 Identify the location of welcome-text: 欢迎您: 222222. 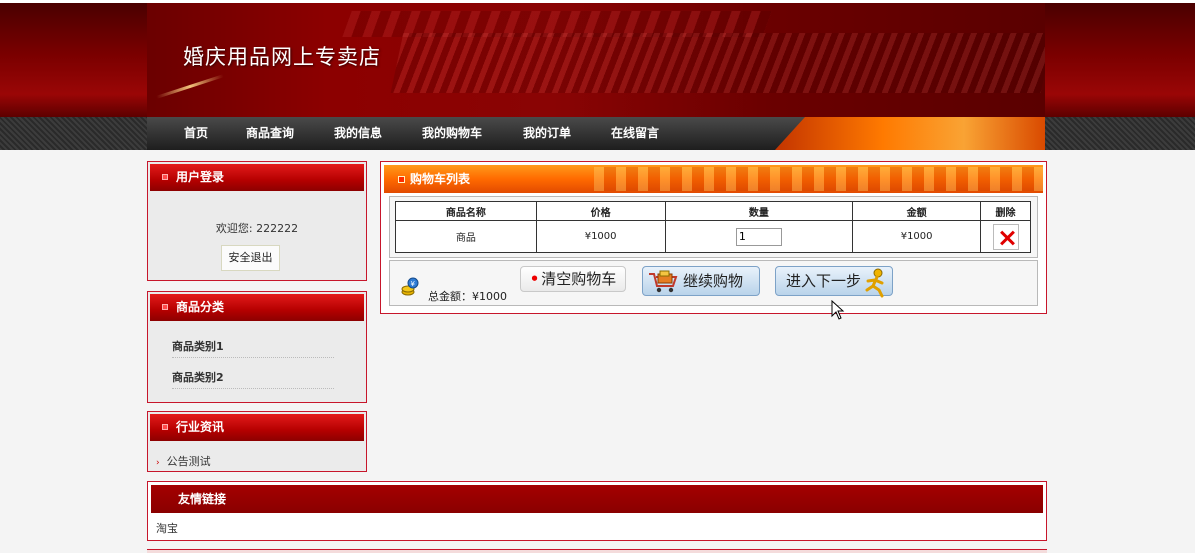
(257, 228).